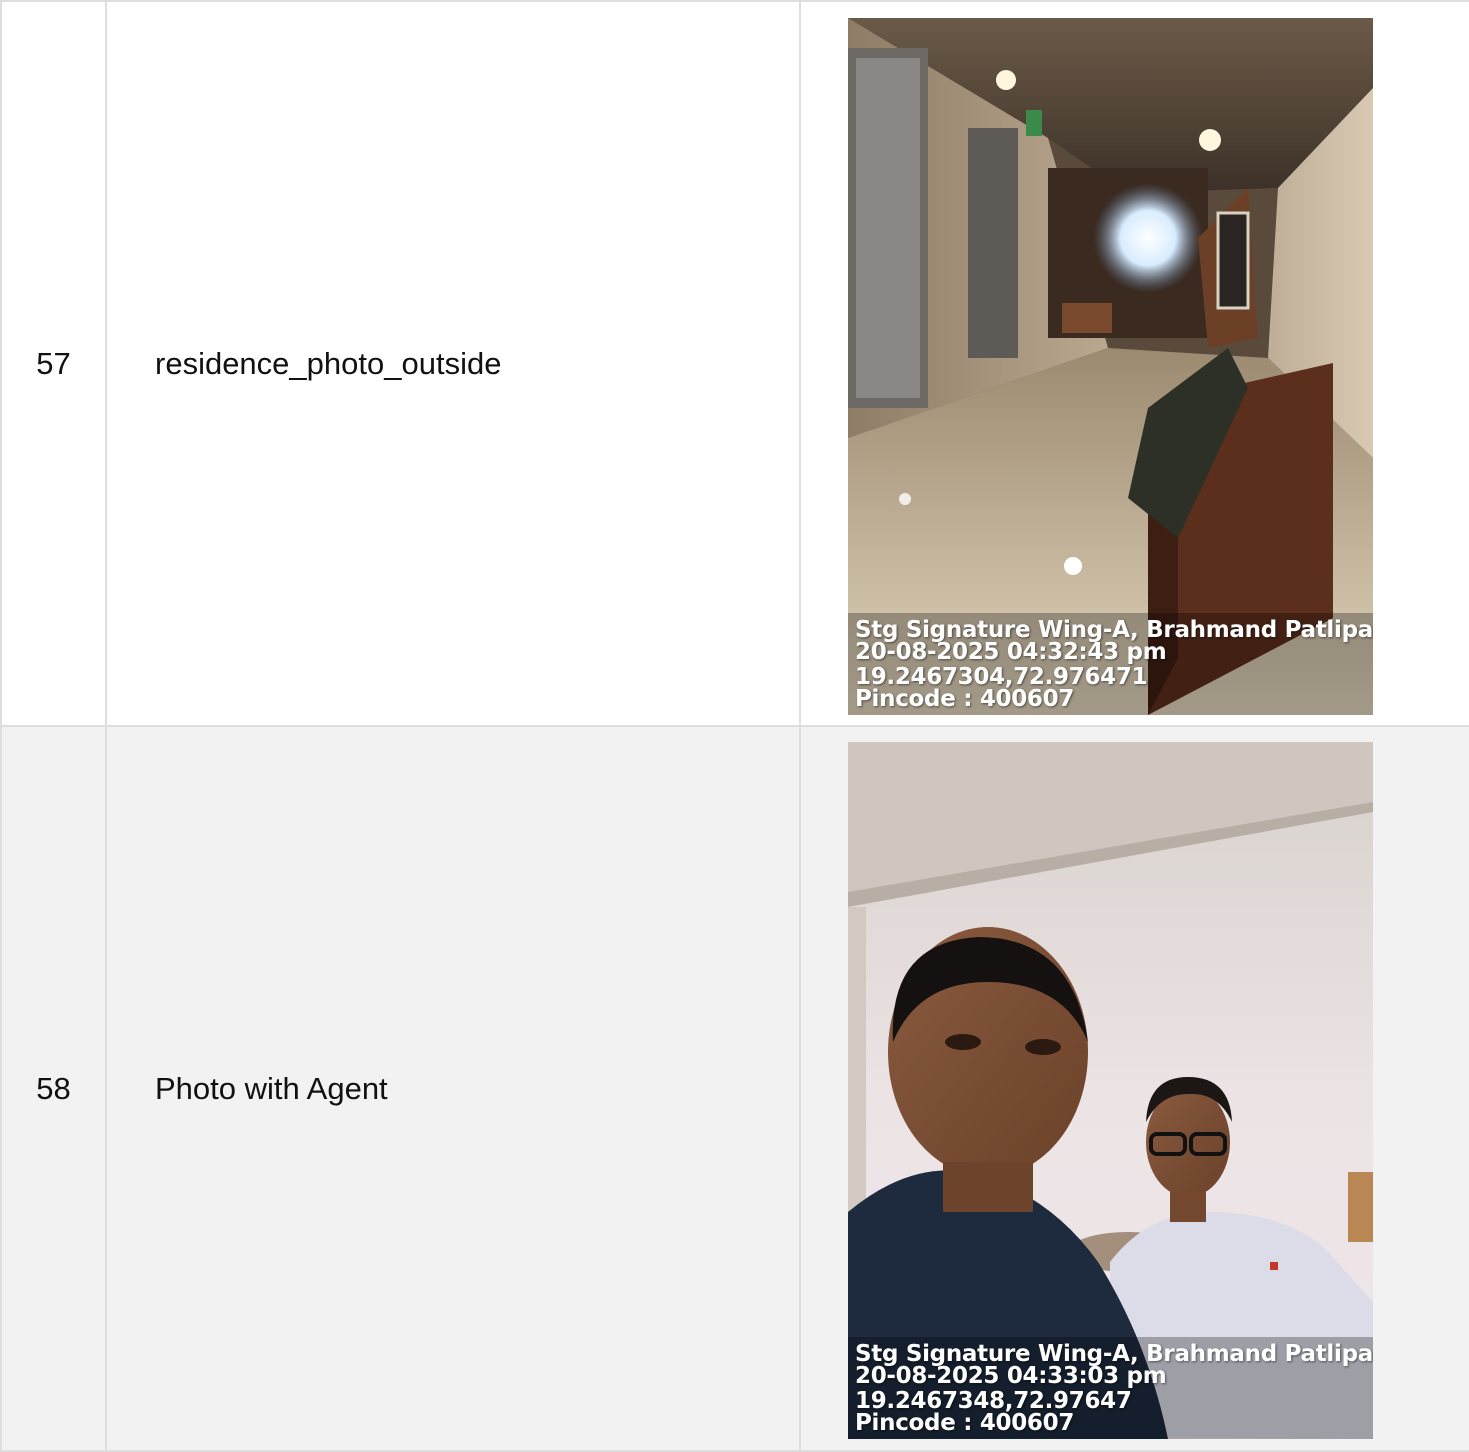 Image resolution: width=1469 pixels, height=1452 pixels. What do you see at coordinates (1011, 1376) in the screenshot?
I see `stamp-datetime: 20-08-2025 04:33:03 pm` at bounding box center [1011, 1376].